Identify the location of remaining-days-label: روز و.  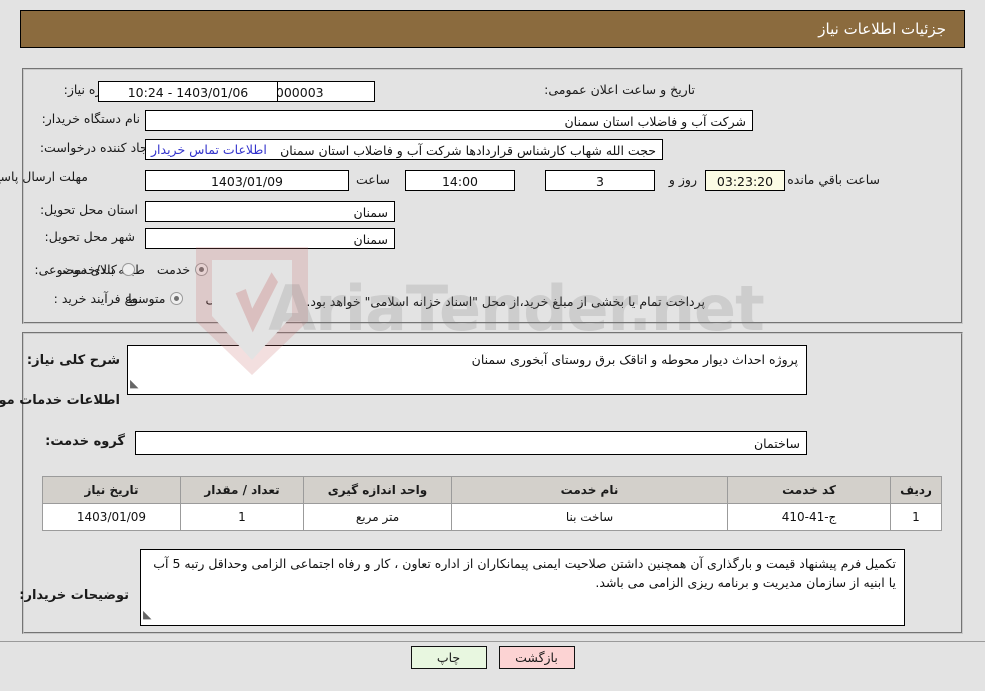
(682, 179).